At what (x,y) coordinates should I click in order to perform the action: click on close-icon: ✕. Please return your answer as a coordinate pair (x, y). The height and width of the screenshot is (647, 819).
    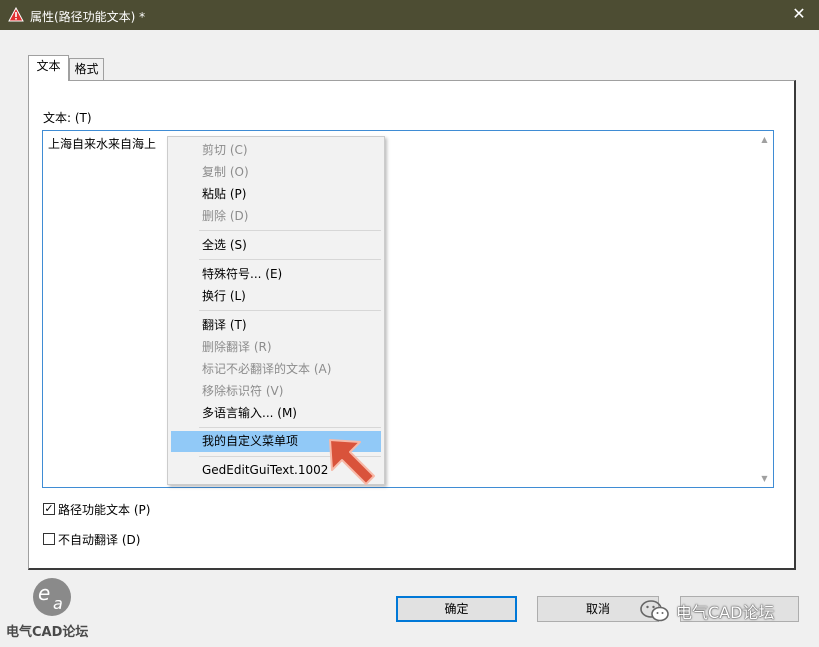
    Looking at the image, I should click on (799, 14).